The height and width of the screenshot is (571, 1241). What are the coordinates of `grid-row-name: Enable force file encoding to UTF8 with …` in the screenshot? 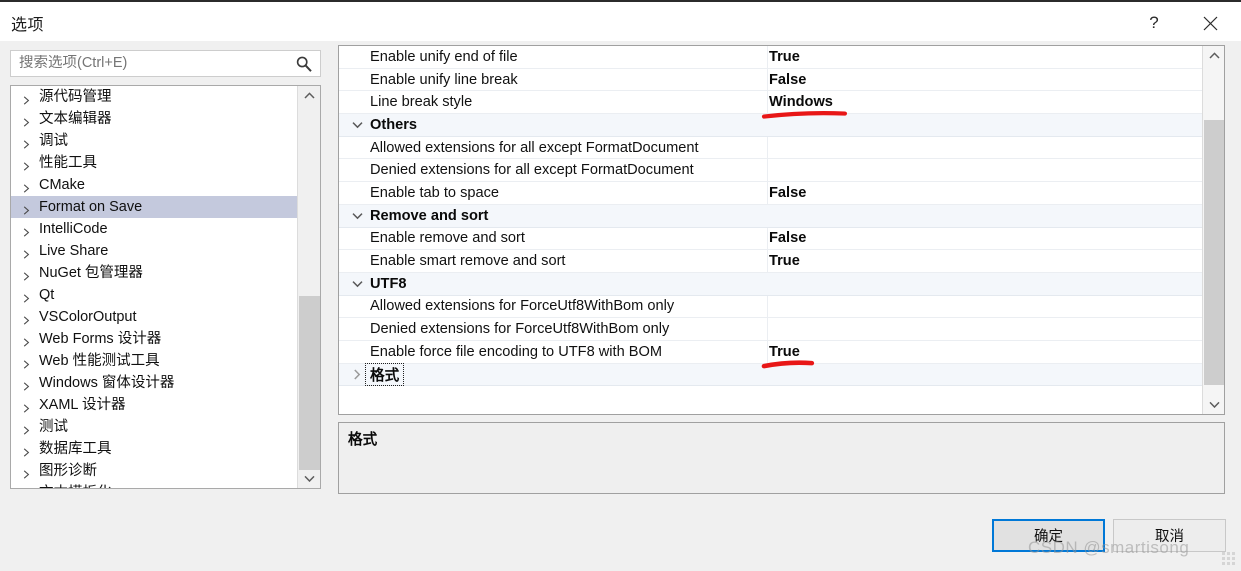 It's located at (516, 351).